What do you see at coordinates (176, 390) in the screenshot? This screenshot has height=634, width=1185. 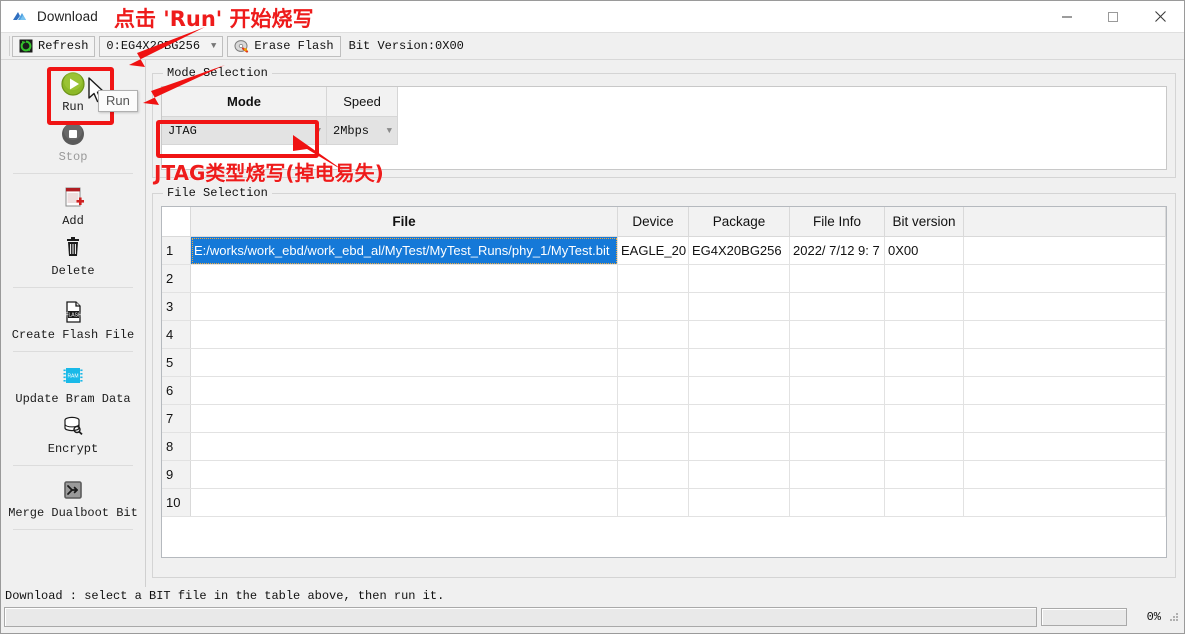 I see `row-number-cell: 6` at bounding box center [176, 390].